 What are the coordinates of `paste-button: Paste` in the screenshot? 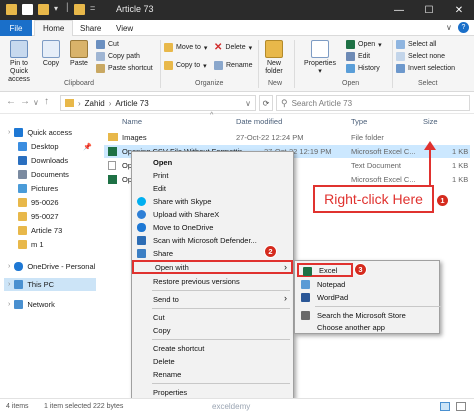 It's located at (79, 54).